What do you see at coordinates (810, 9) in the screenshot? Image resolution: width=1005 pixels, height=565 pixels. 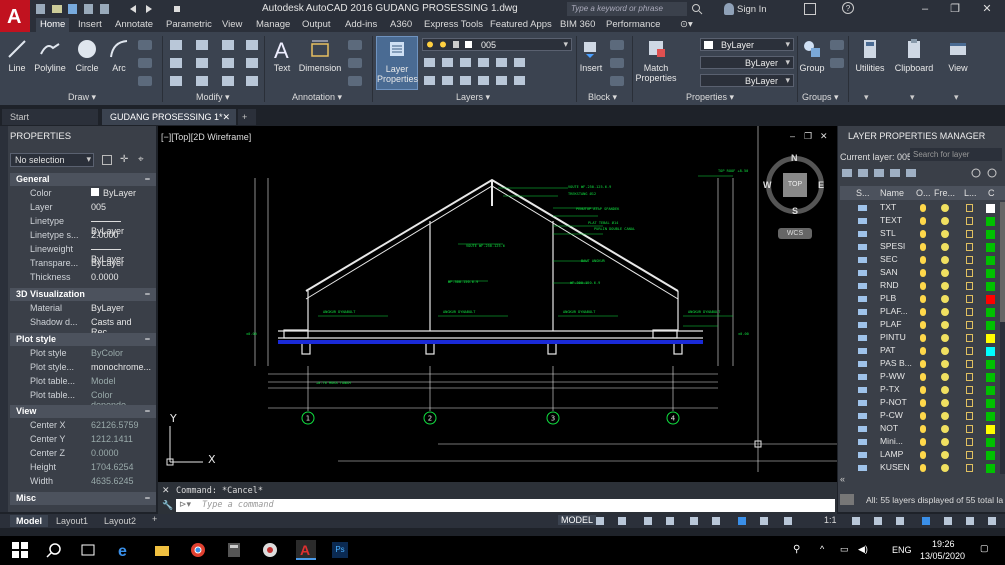 I see `exchange-icon` at bounding box center [810, 9].